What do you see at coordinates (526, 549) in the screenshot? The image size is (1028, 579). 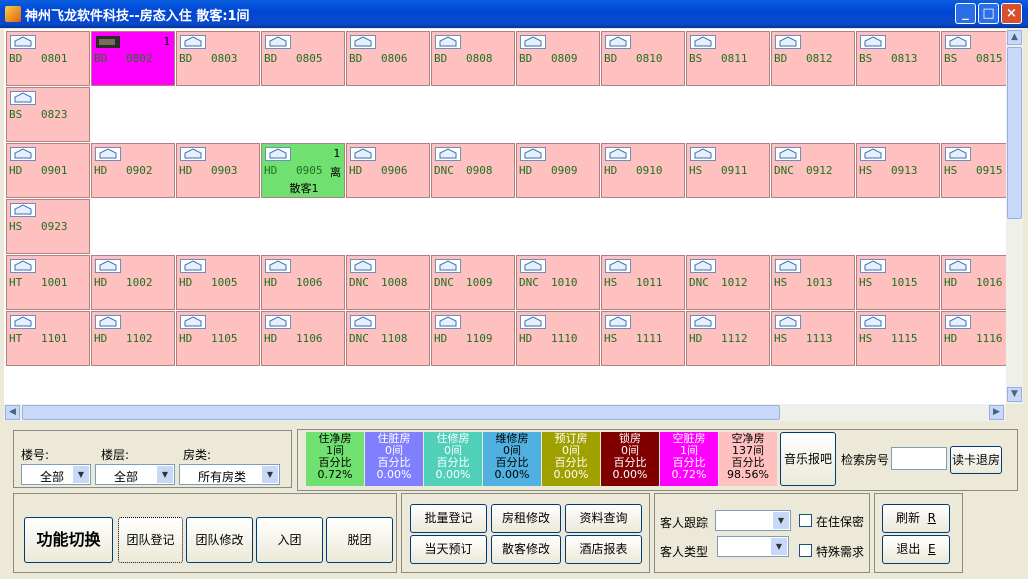 I see `guest-modify-button: 散客修改` at bounding box center [526, 549].